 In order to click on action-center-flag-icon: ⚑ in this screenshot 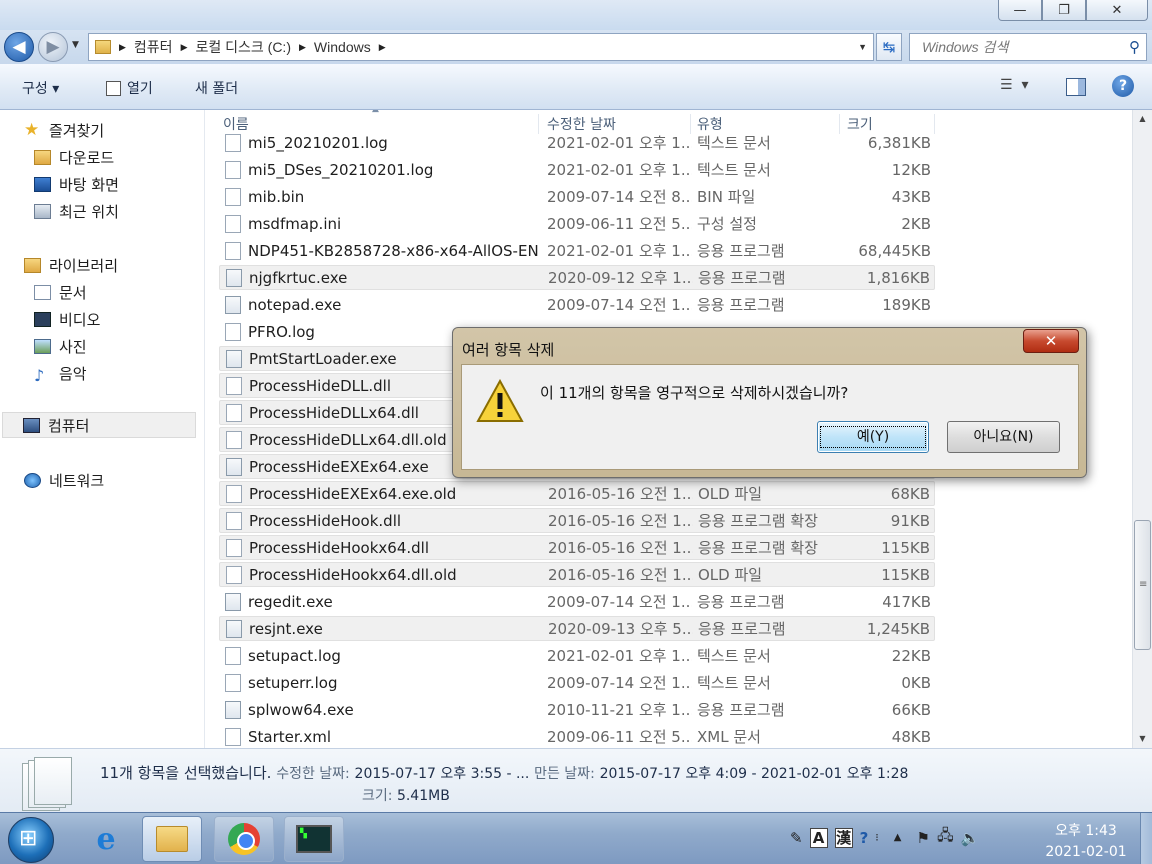, I will do `click(922, 838)`.